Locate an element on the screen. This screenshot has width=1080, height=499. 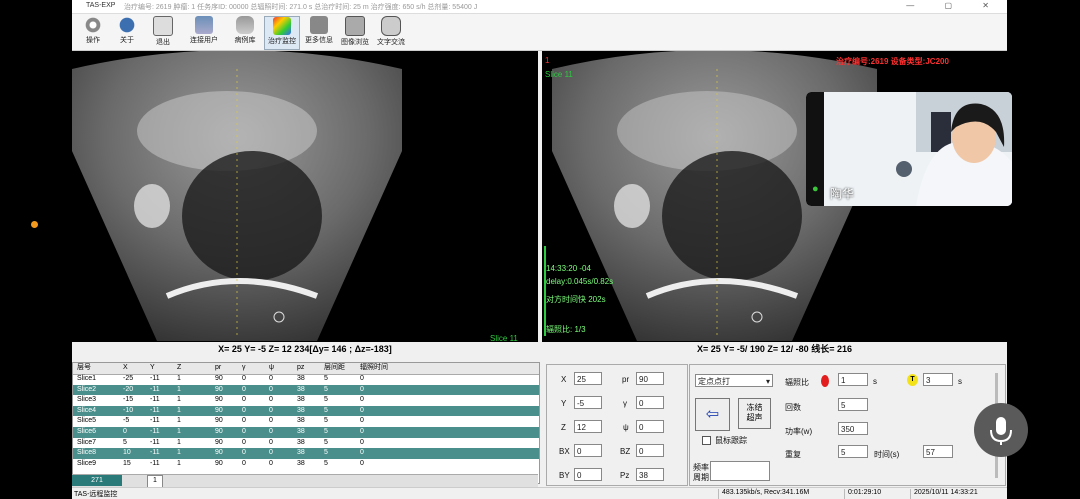
bx-field: 0 is located at coordinates (588, 450).